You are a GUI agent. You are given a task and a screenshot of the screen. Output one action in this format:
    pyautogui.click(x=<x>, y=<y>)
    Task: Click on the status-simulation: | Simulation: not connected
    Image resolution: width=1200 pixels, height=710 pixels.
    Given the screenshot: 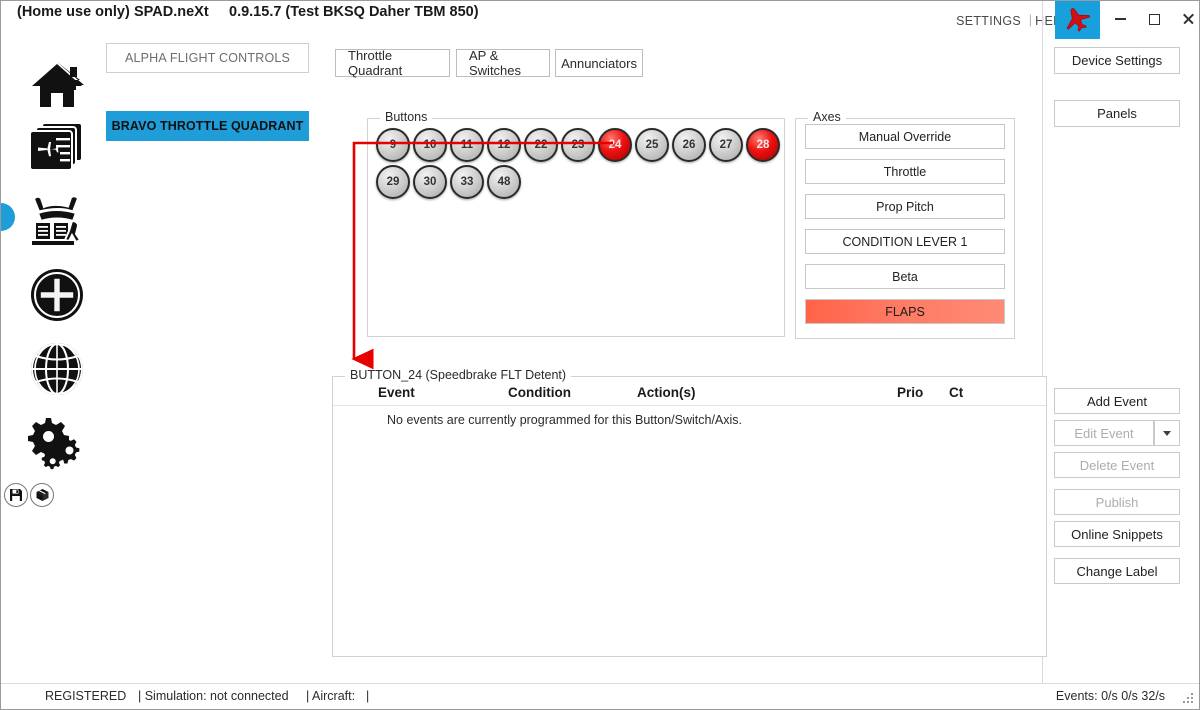 What is the action you would take?
    pyautogui.click(x=213, y=696)
    